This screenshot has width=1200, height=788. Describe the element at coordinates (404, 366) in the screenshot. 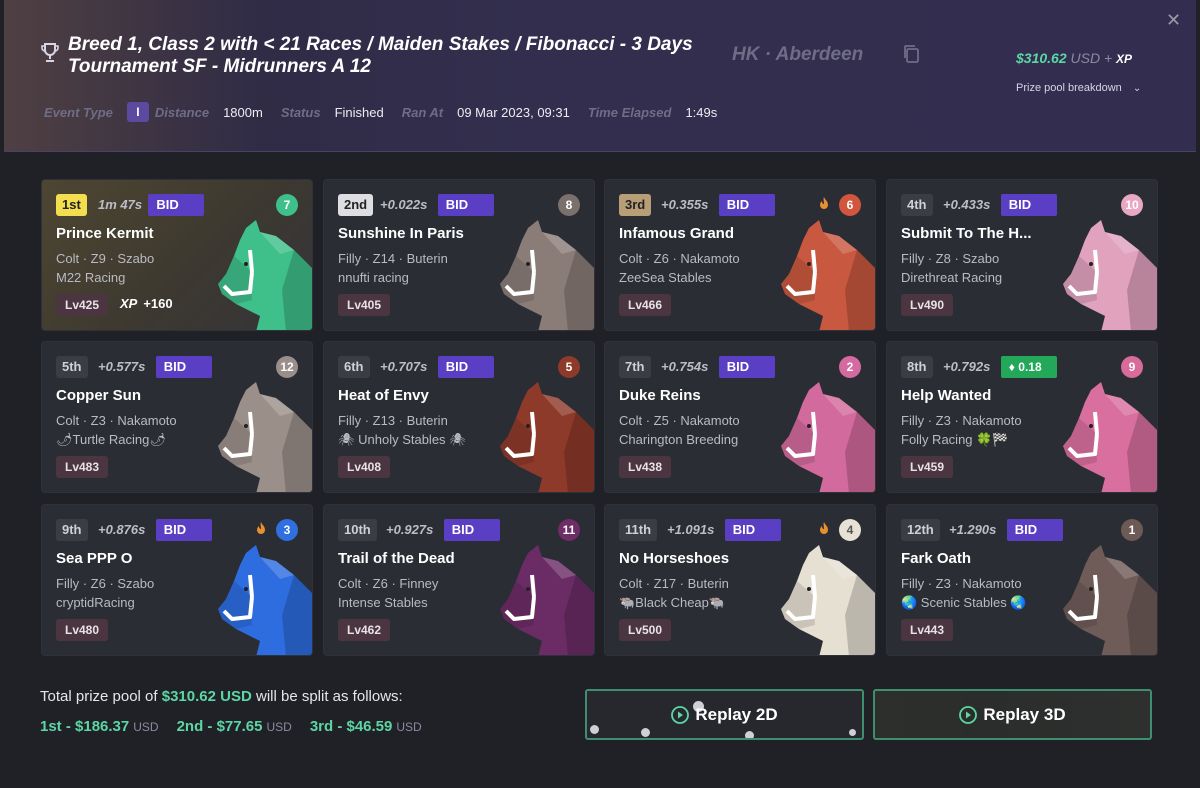

I see `finish-time: +0.707s` at that location.